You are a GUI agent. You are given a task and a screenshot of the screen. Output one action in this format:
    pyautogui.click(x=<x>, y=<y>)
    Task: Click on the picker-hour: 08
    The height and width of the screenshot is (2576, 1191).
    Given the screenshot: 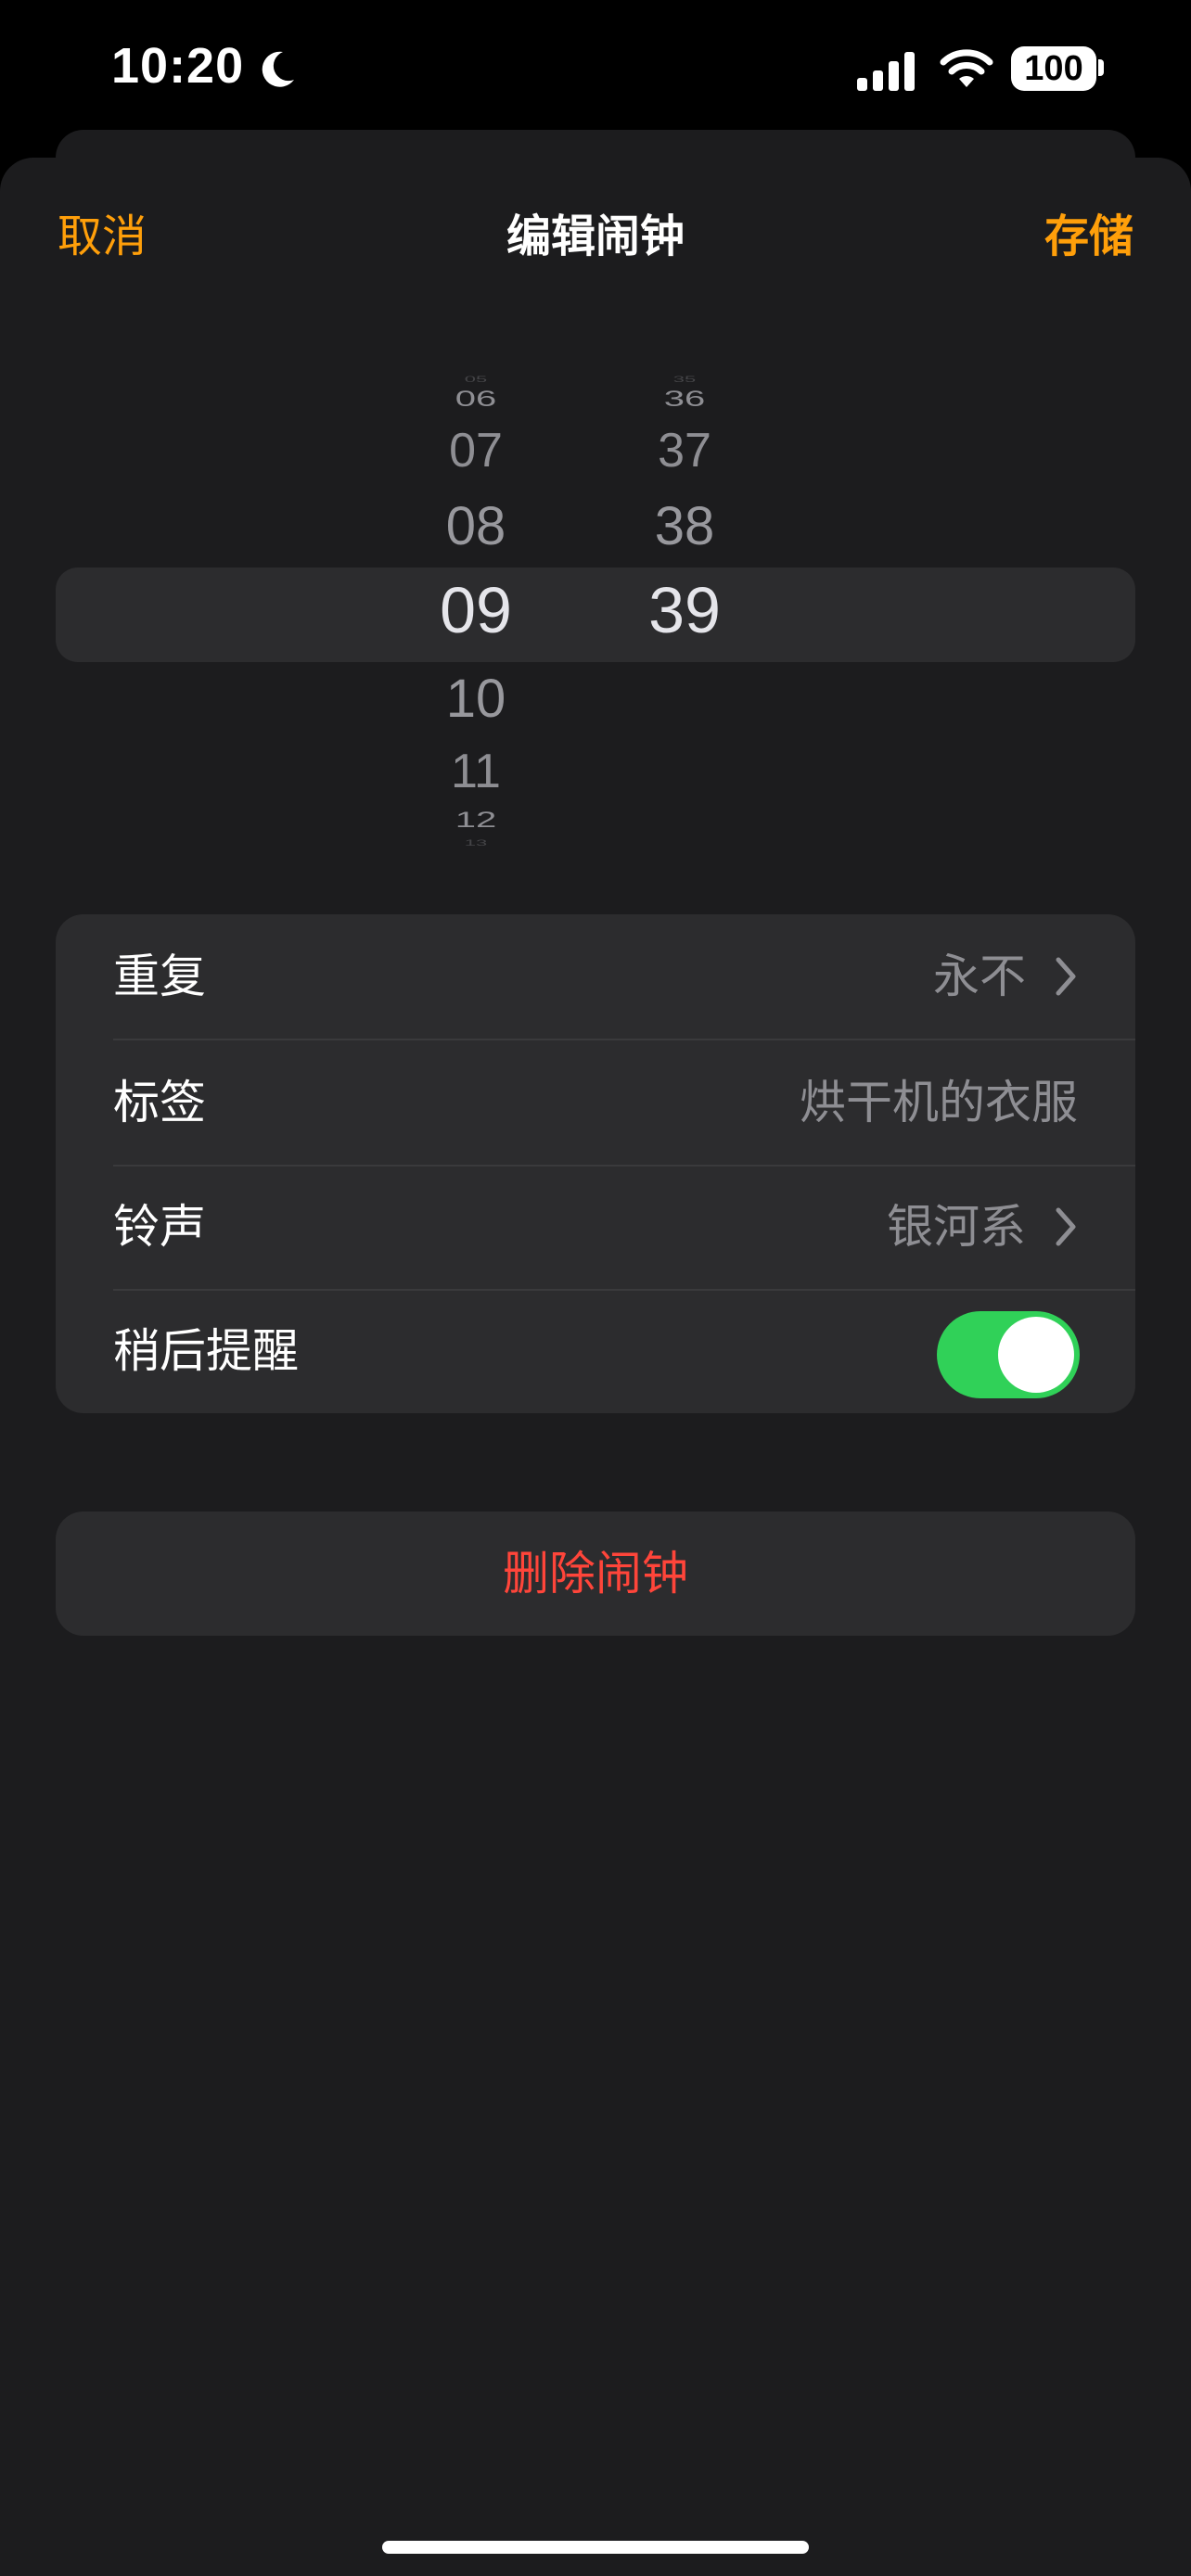 What is the action you would take?
    pyautogui.click(x=475, y=526)
    